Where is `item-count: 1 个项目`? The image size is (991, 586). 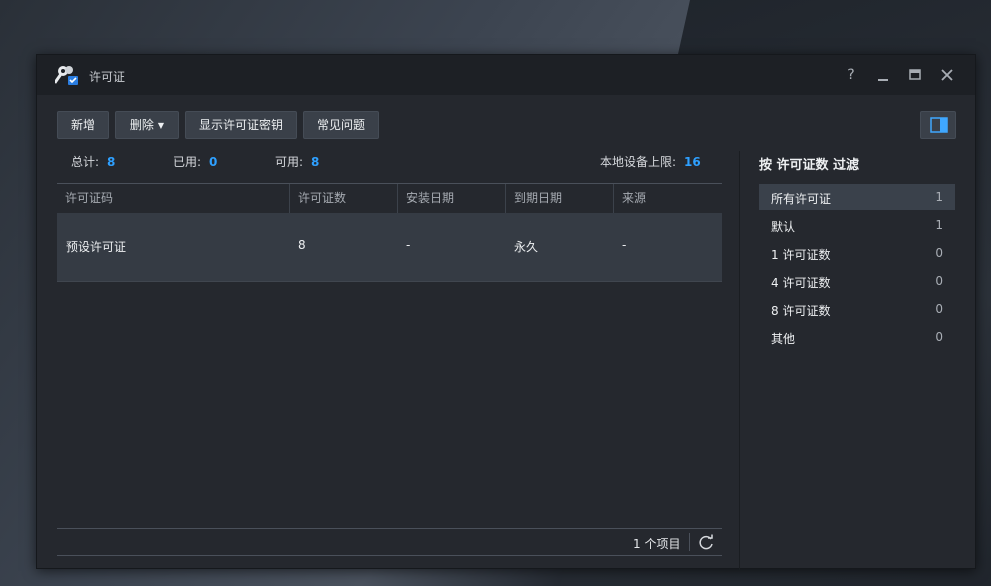
item-count: 1 个项目 is located at coordinates (657, 544).